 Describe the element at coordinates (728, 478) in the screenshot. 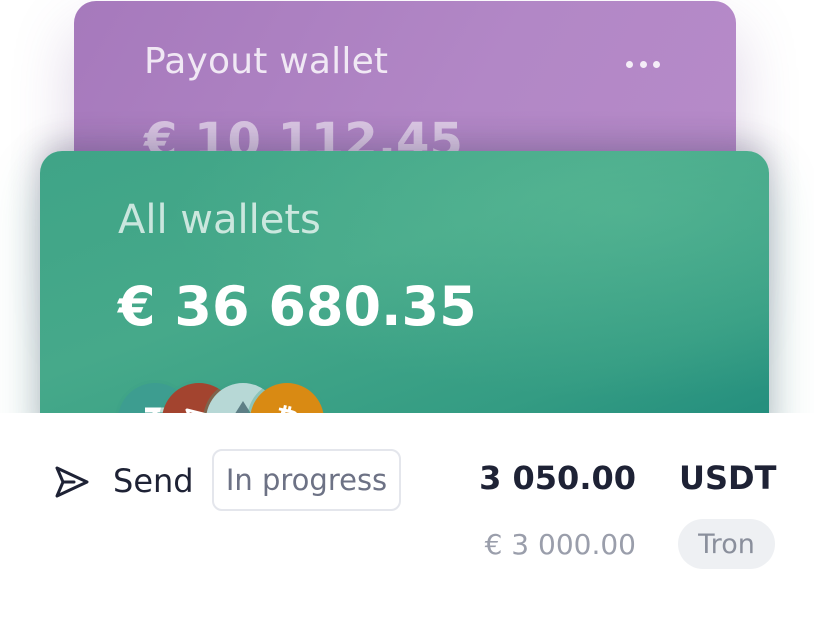

I see `transaction-currency: USDT` at that location.